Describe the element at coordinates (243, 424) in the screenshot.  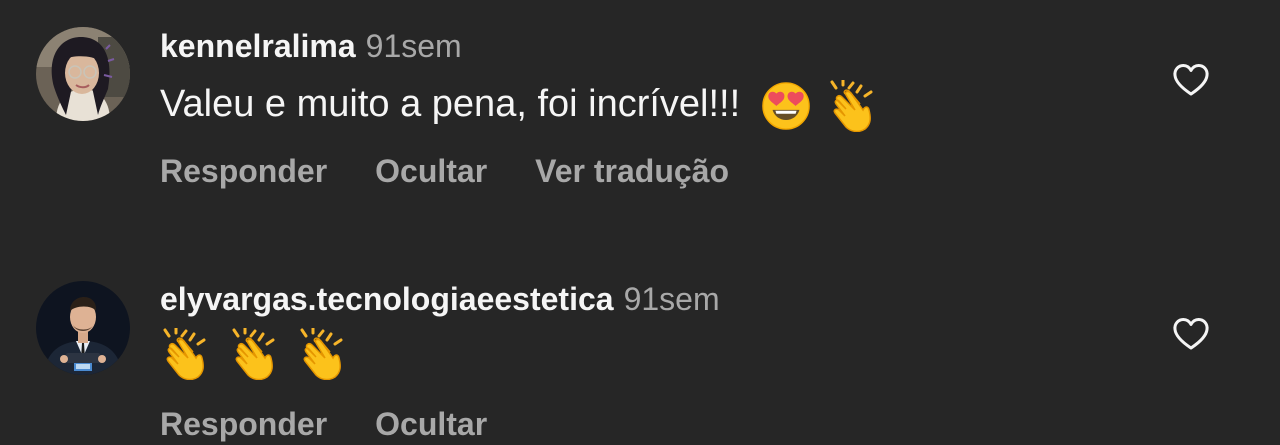
I see `reply-button: Responder` at that location.